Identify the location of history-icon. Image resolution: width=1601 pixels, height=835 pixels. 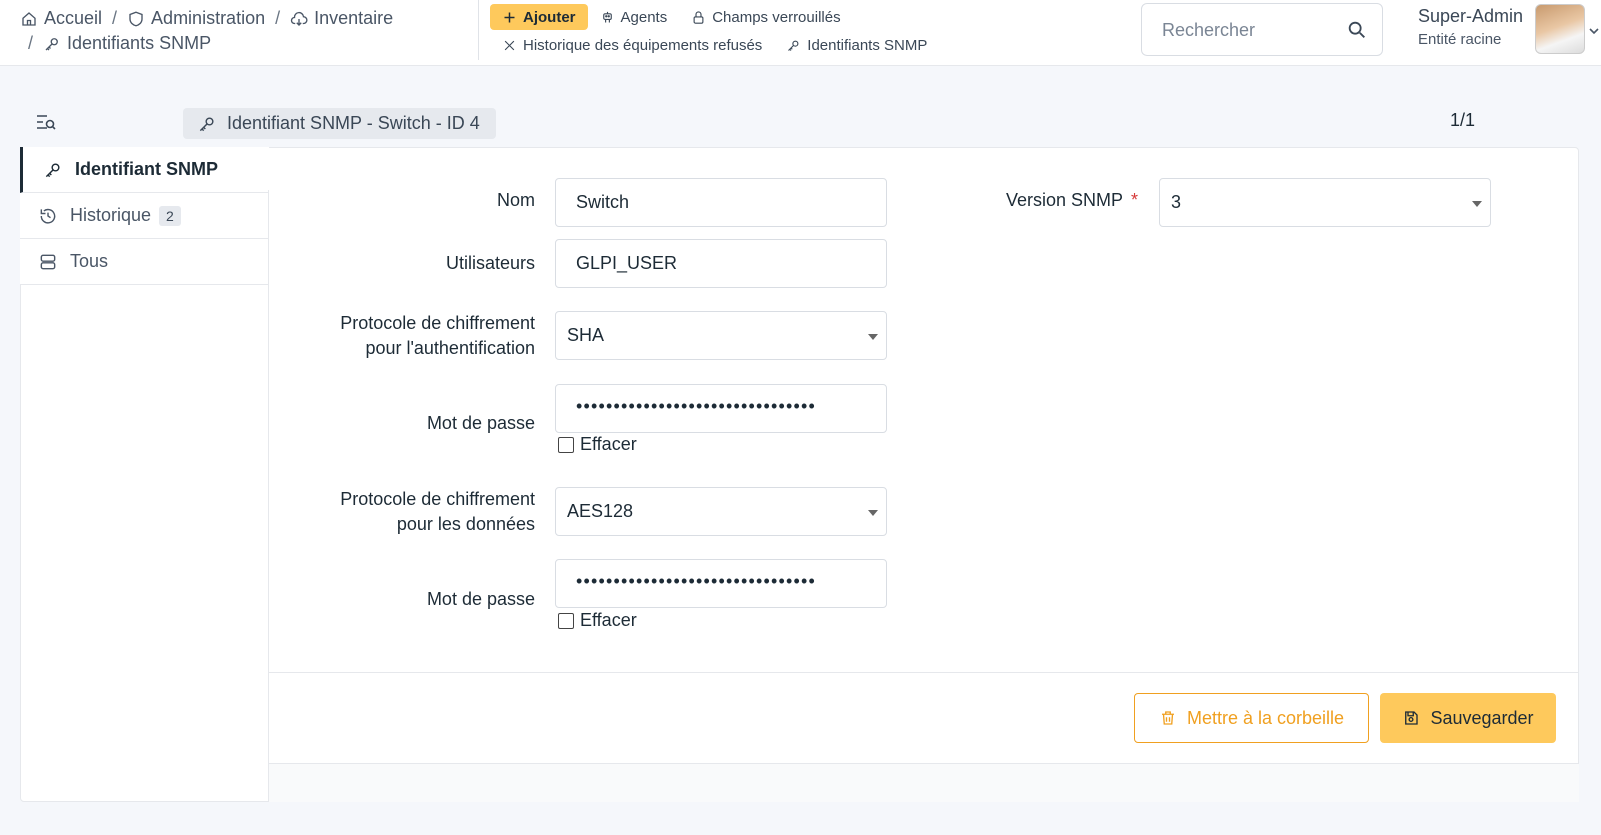
(48, 216).